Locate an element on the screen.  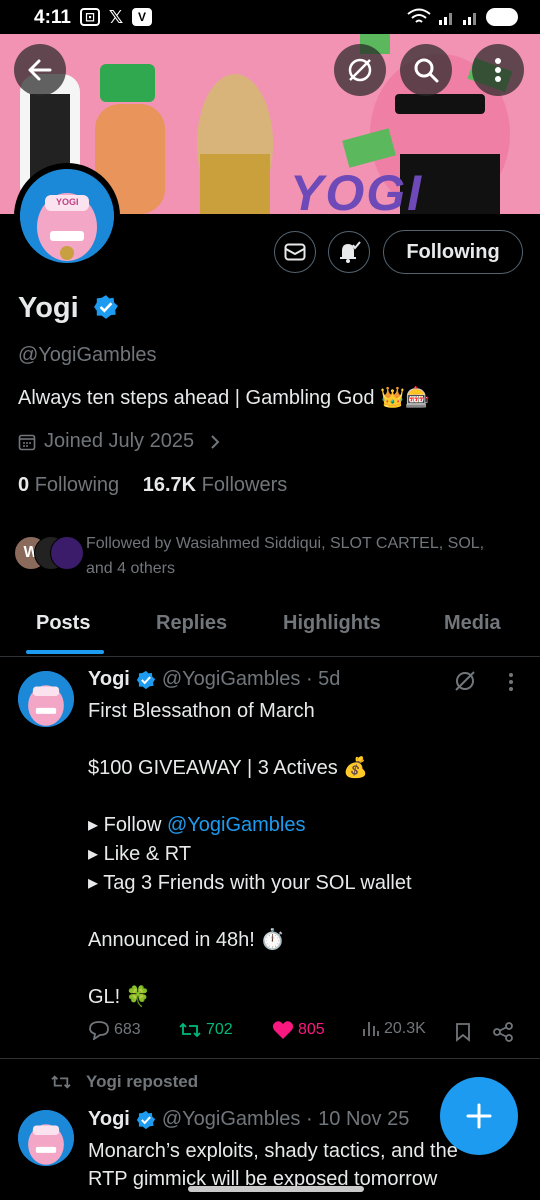
pink-bear-avatar is located at coordinates (67, 216).